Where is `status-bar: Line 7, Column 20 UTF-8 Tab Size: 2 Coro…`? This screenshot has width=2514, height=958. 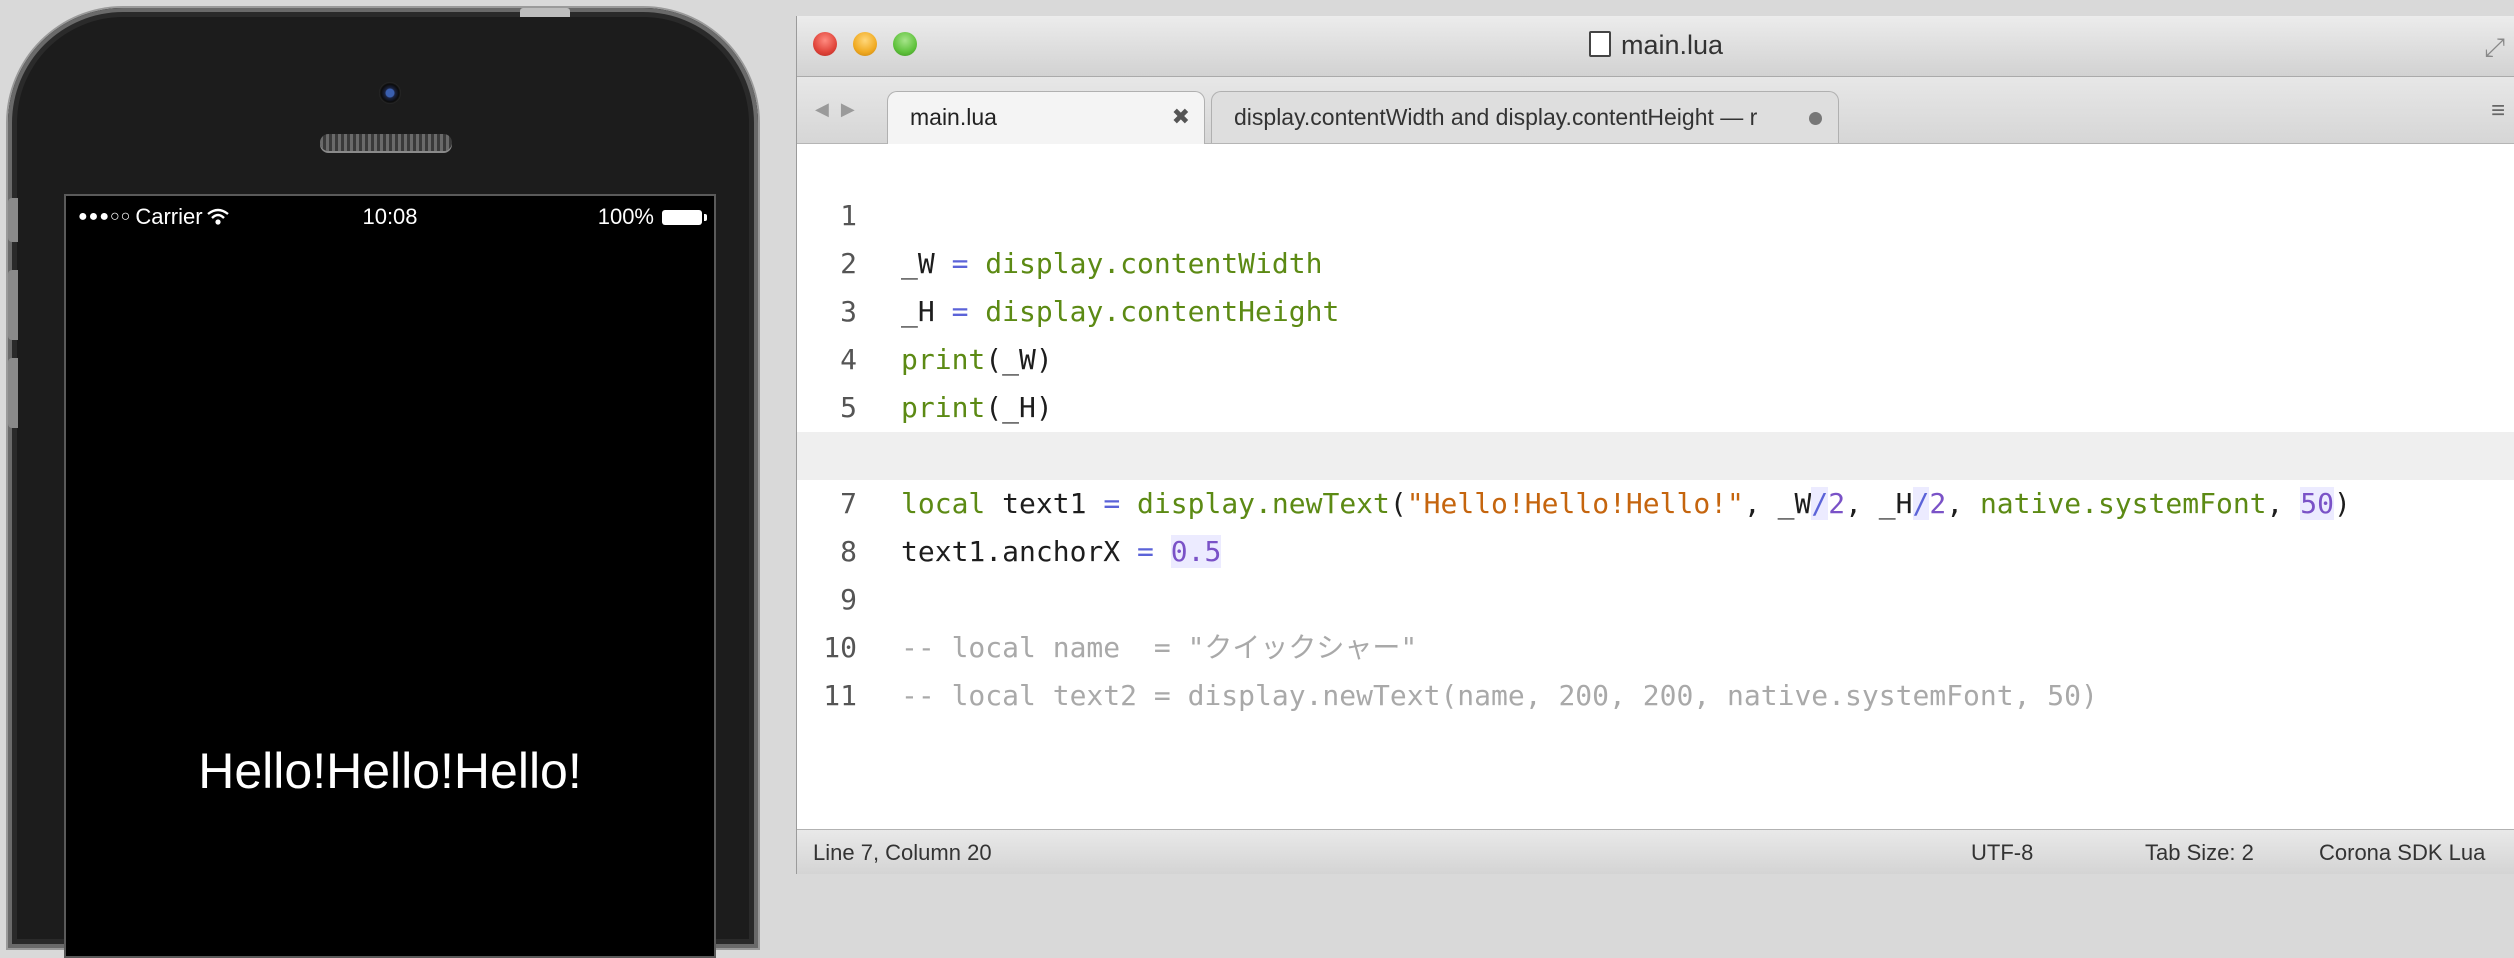 status-bar: Line 7, Column 20 UTF-8 Tab Size: 2 Coro… is located at coordinates (1655, 851).